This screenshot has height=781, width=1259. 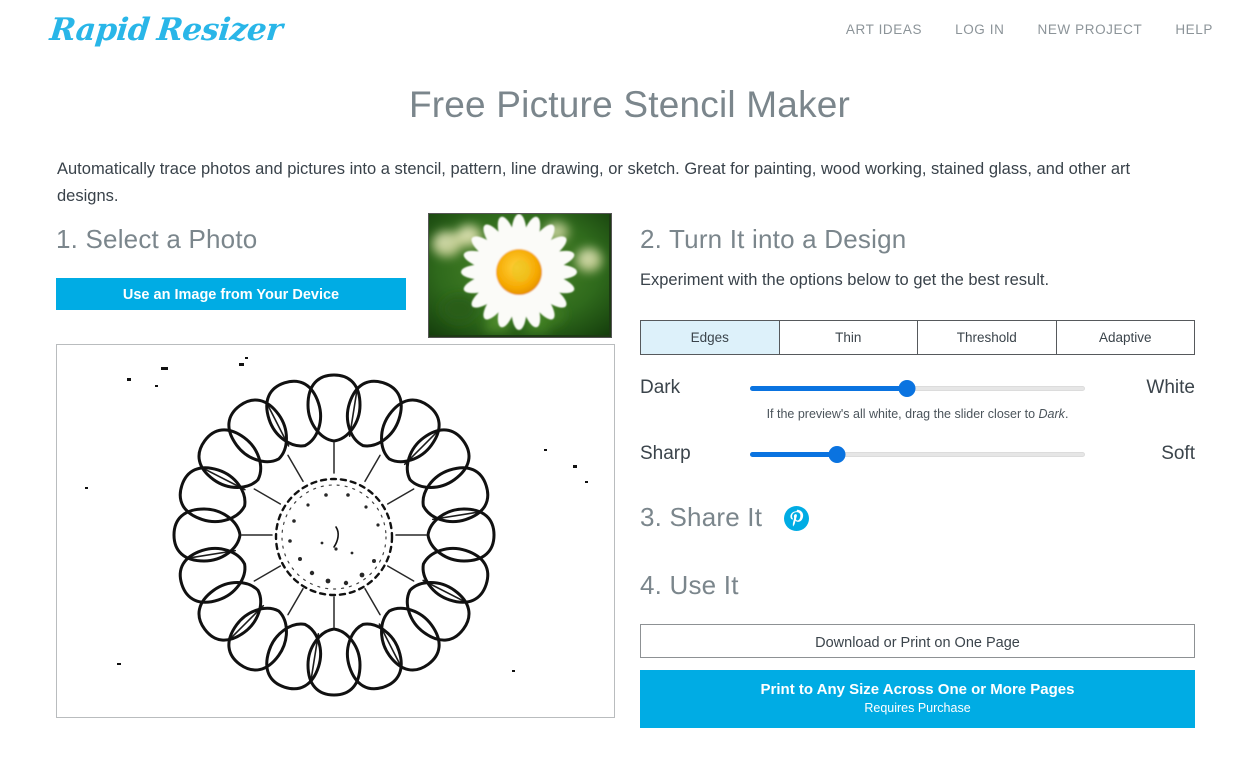 What do you see at coordinates (1194, 29) in the screenshot?
I see `nav-help: HELP` at bounding box center [1194, 29].